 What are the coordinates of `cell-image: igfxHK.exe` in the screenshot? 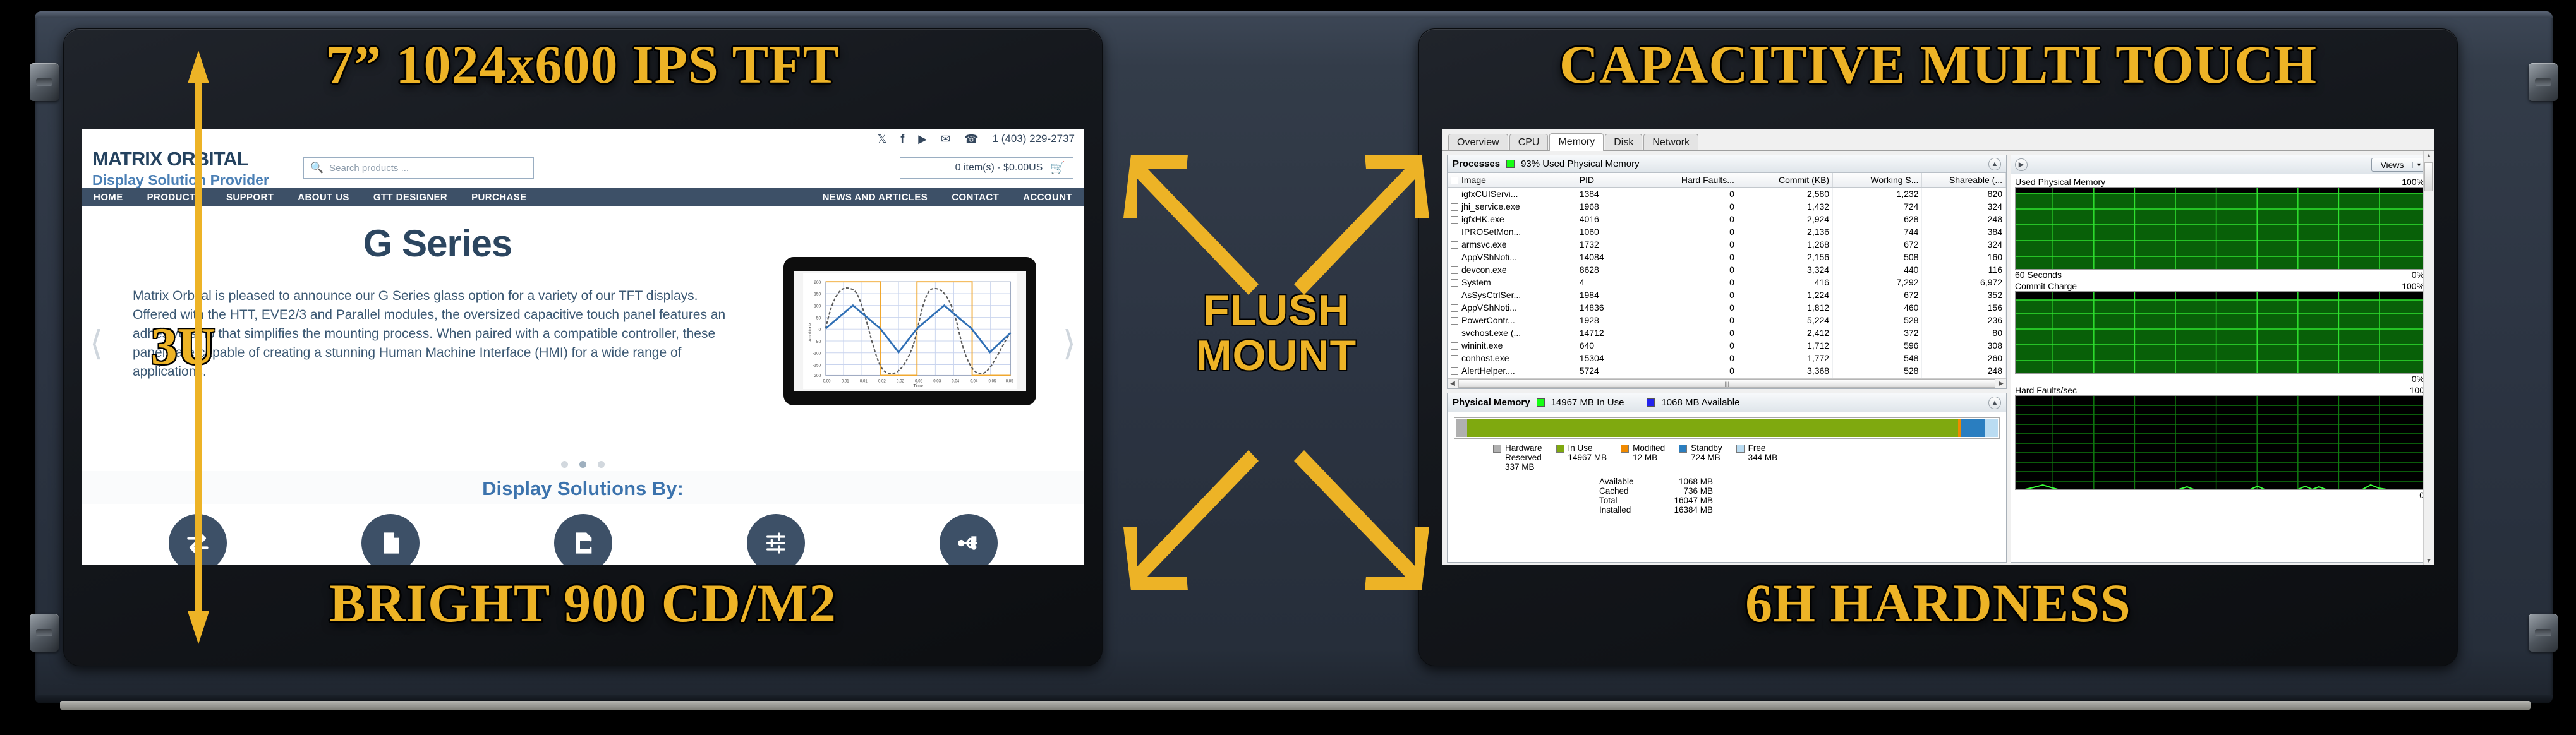 It's located at (1512, 219).